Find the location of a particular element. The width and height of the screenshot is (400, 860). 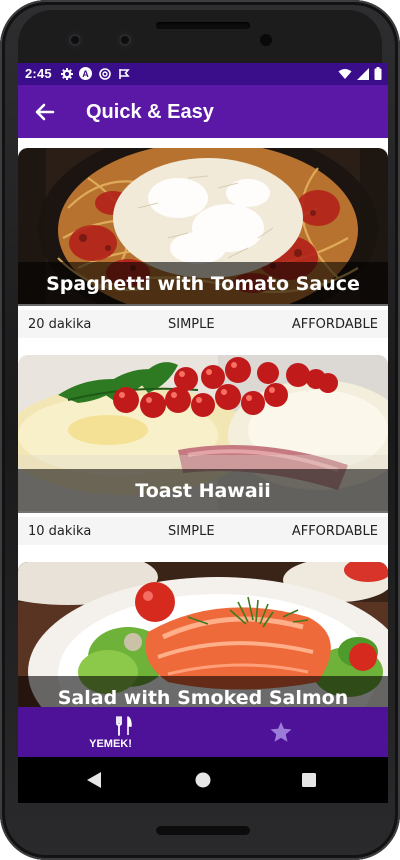

status-time: 2:45 is located at coordinates (38, 73).